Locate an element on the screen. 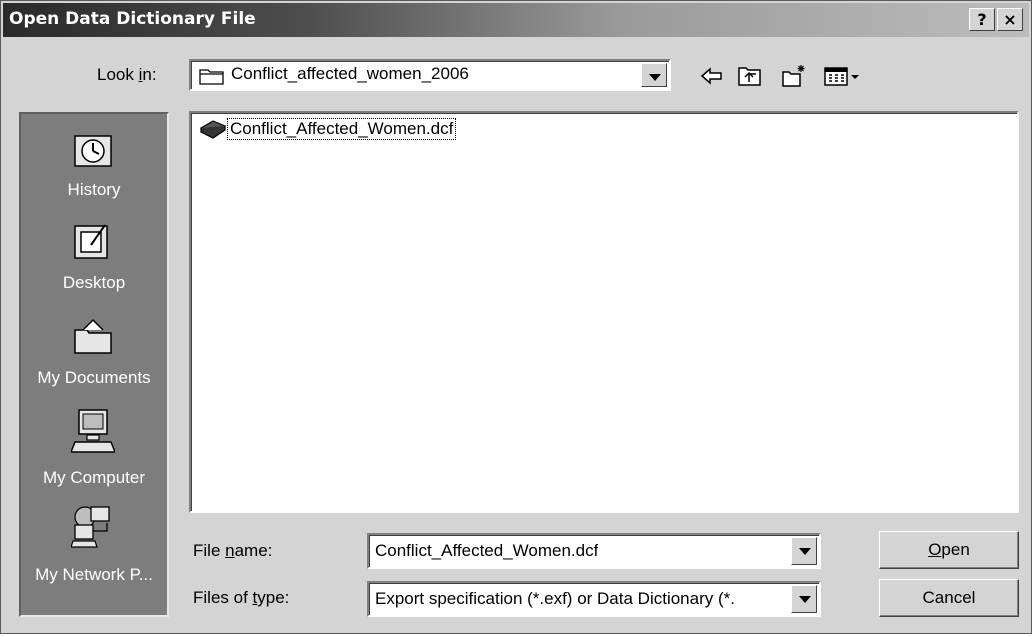 Image resolution: width=1034 pixels, height=636 pixels. title-bar: Open Data Dictionary File ? × is located at coordinates (516, 20).